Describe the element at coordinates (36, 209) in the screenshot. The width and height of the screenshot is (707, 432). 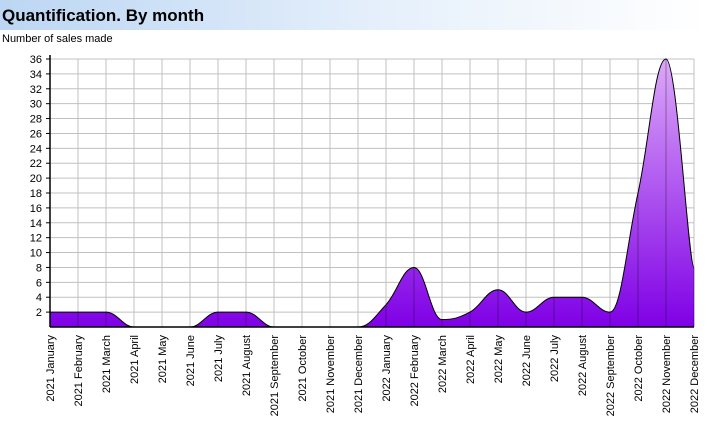
I see `y-tick-label: 16` at that location.